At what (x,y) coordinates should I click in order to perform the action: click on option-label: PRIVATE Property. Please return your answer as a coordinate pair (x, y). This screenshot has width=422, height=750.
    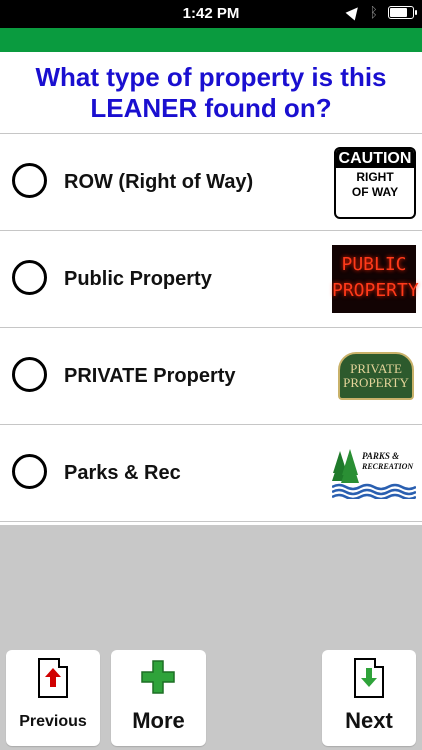
    Looking at the image, I should click on (150, 375).